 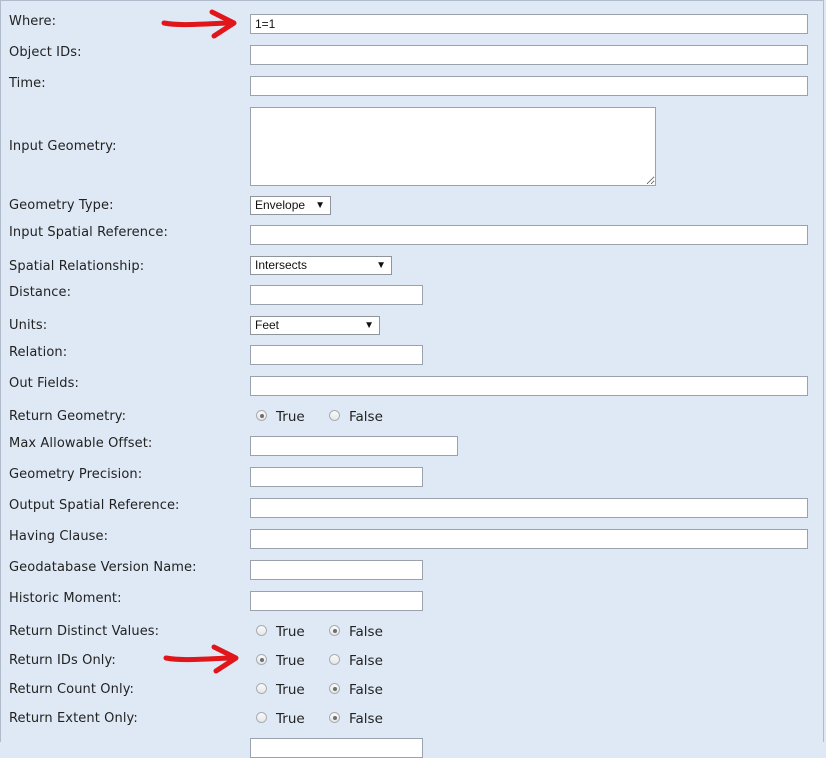 What do you see at coordinates (280, 205) in the screenshot?
I see `geometry-type-value: Envelope` at bounding box center [280, 205].